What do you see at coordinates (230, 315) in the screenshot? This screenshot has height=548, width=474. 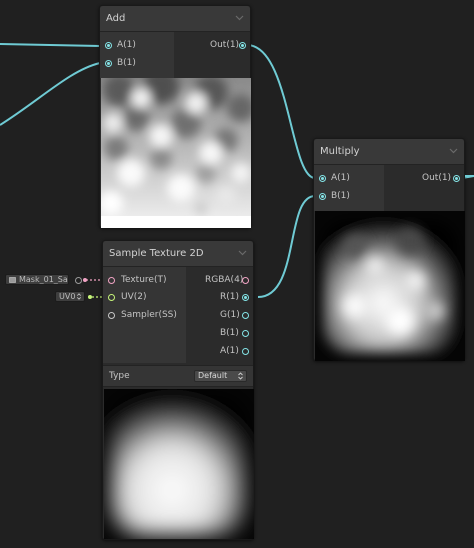 I see `sample-texture-output-g-label: G(1)` at bounding box center [230, 315].